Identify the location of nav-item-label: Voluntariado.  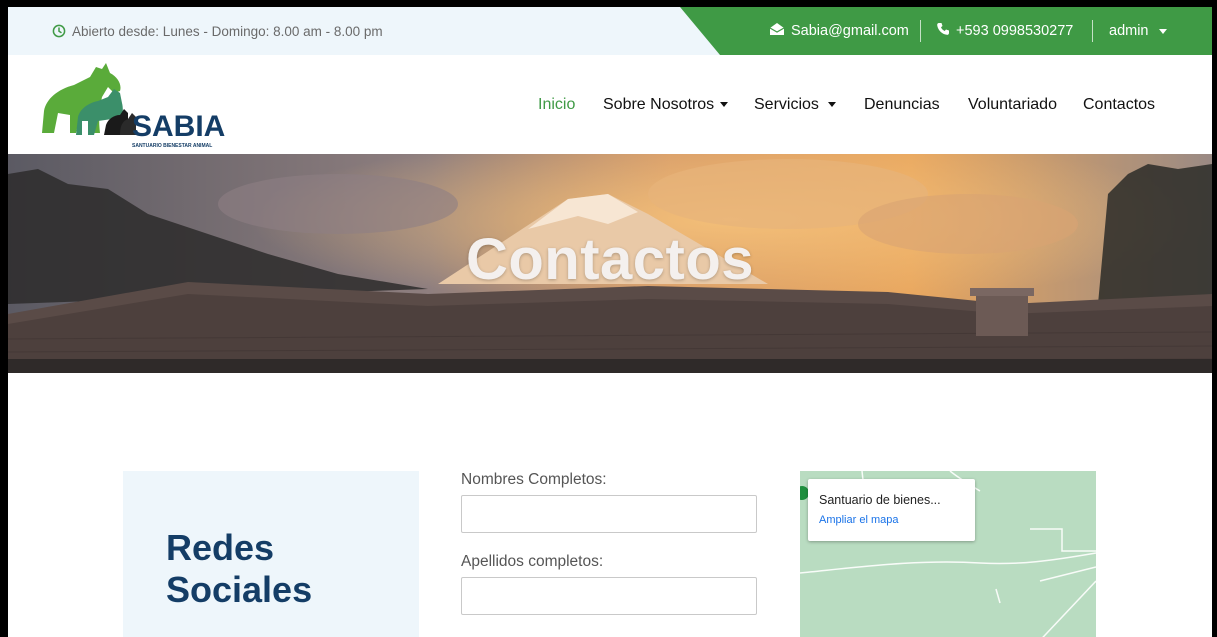
(1012, 105).